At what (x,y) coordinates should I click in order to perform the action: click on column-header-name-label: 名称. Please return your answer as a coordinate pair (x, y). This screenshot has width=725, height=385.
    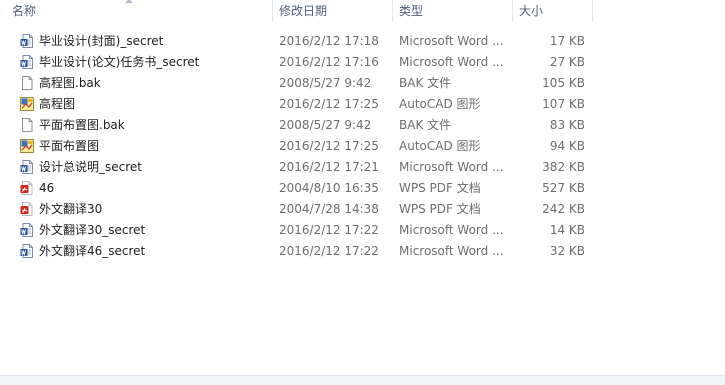
    Looking at the image, I should click on (24, 11).